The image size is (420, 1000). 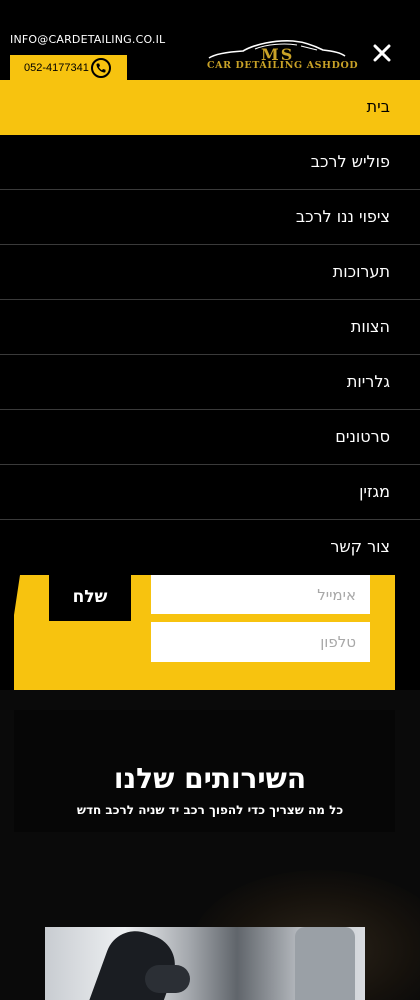 I want to click on form-notch, so click(x=17, y=595).